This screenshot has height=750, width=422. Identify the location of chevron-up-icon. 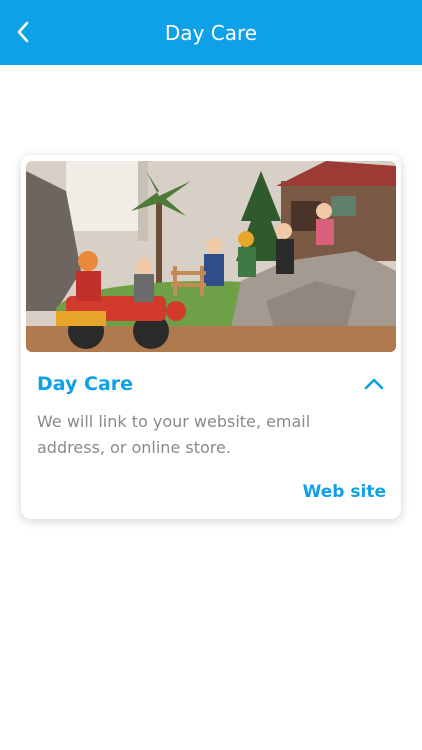
(374, 384).